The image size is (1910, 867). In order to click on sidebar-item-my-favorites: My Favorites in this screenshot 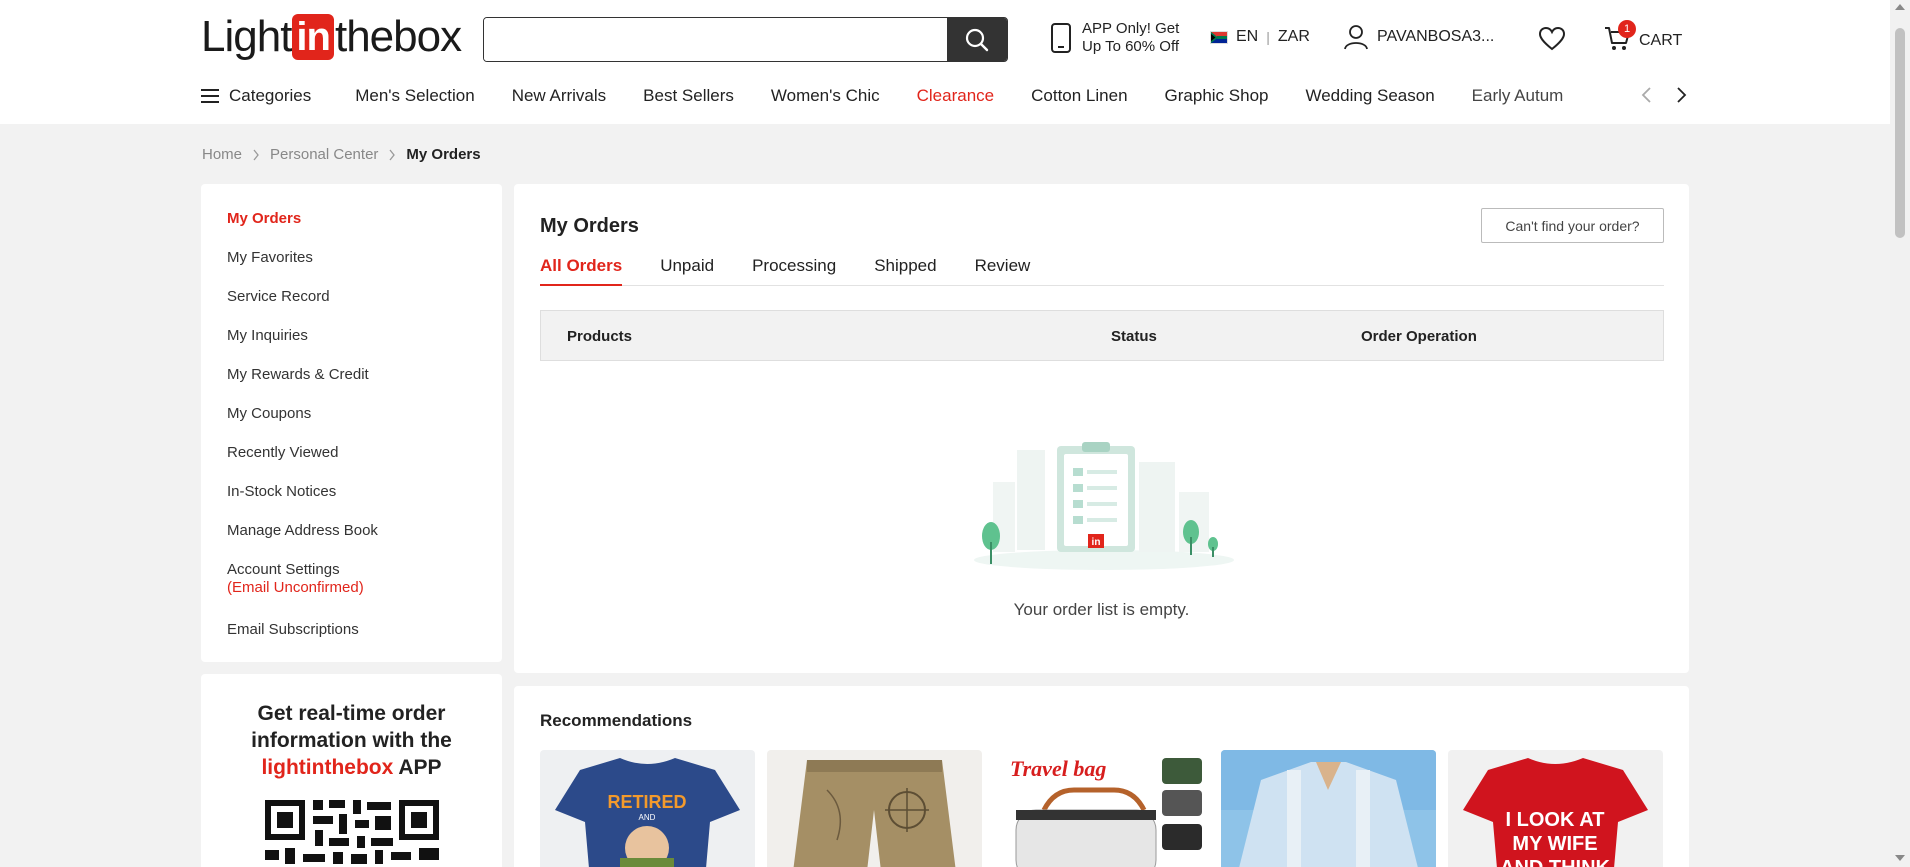, I will do `click(364, 268)`.